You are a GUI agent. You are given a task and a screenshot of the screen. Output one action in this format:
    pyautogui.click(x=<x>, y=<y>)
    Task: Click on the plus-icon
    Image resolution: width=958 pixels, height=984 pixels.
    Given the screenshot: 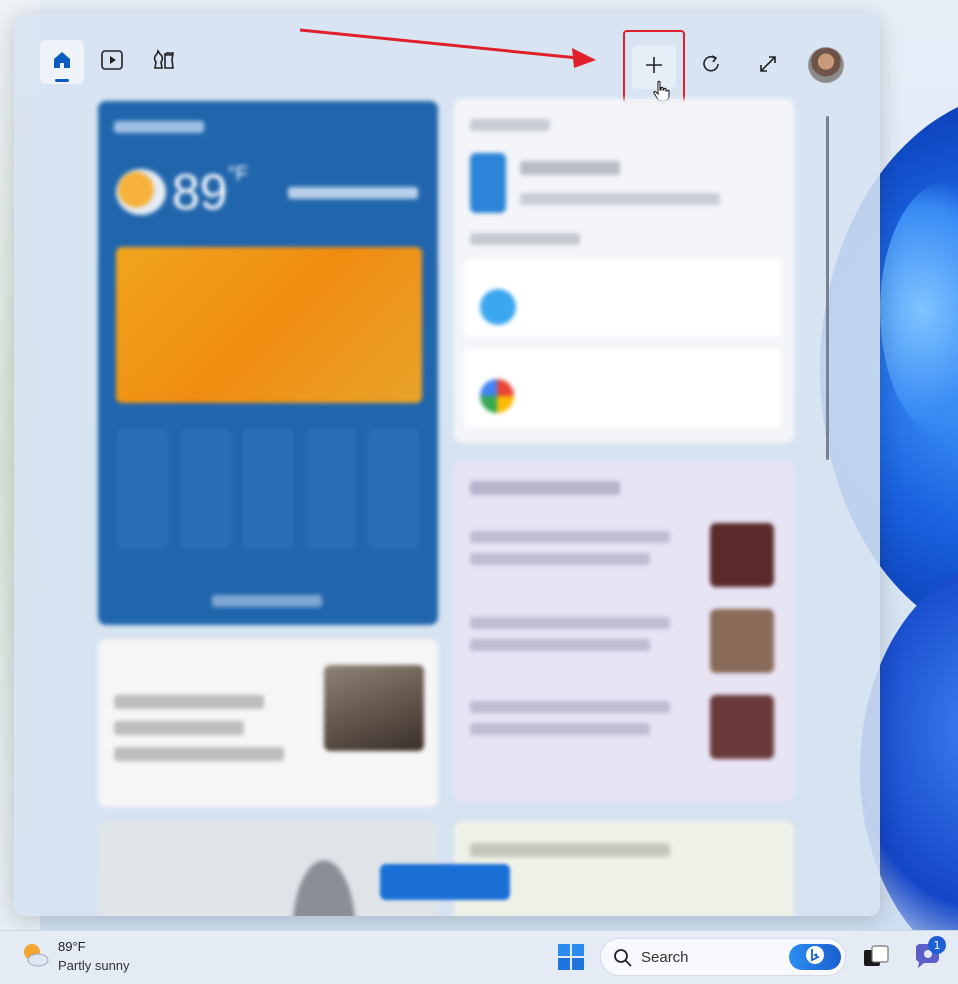 What is the action you would take?
    pyautogui.click(x=654, y=67)
    